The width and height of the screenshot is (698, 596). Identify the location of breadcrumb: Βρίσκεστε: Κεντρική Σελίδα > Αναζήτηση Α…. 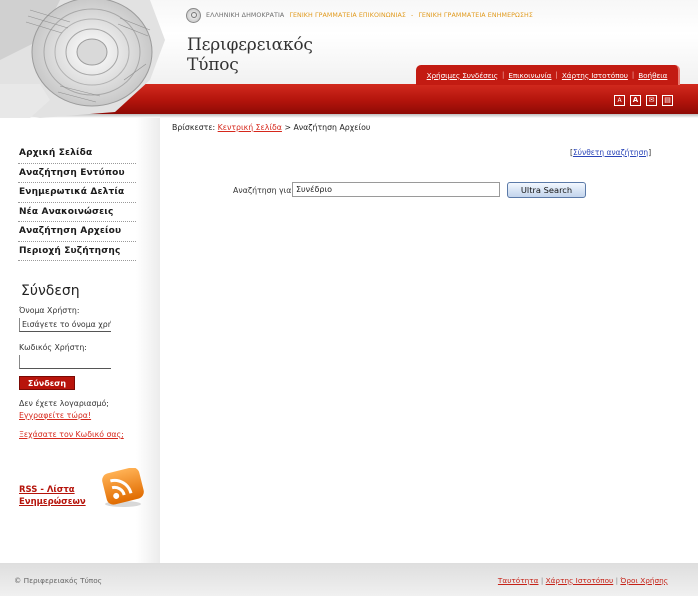
(271, 127).